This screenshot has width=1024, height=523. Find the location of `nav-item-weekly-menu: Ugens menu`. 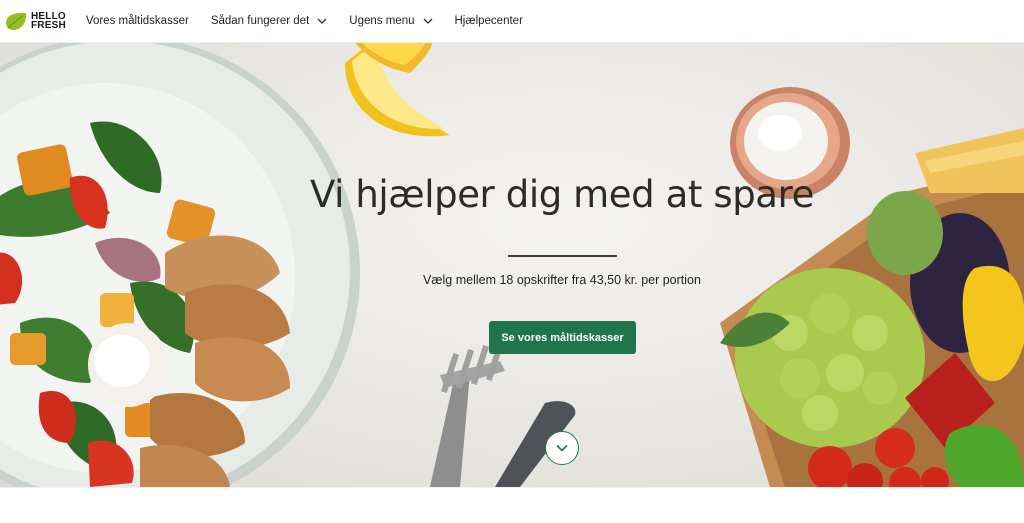

nav-item-weekly-menu: Ugens menu is located at coordinates (390, 21).